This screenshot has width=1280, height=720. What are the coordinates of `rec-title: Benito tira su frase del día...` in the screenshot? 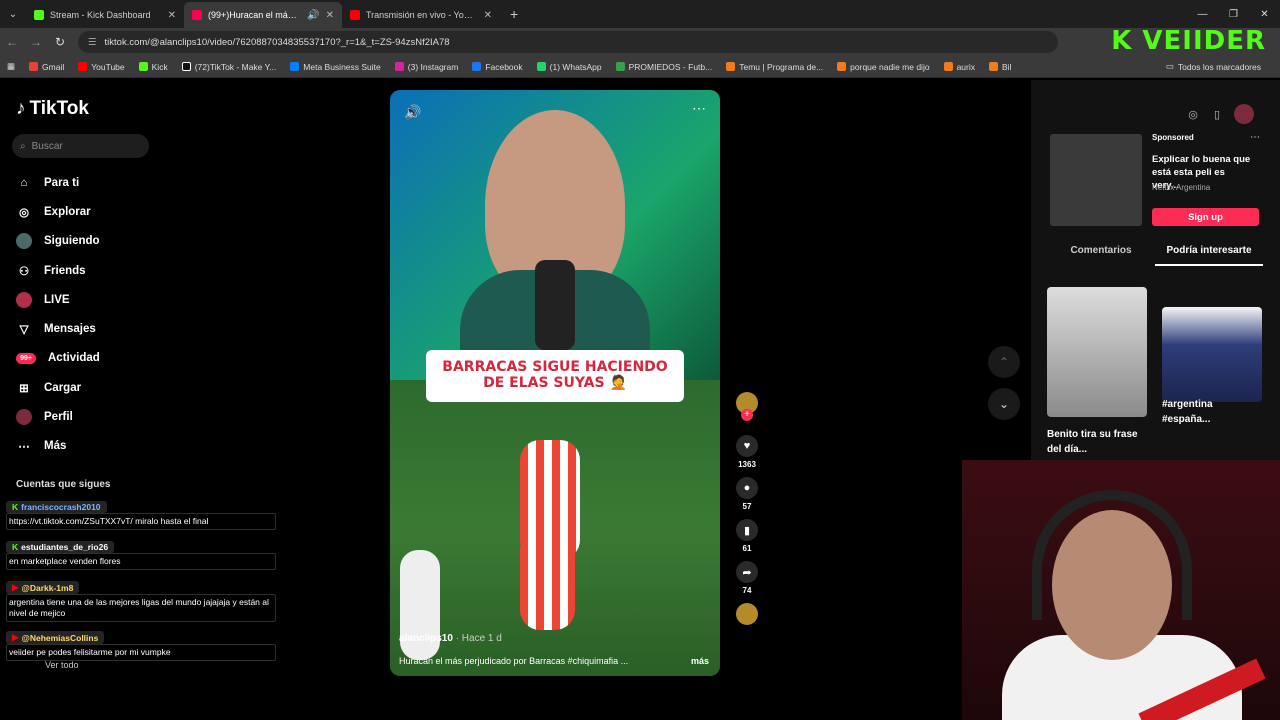 It's located at (1097, 442).